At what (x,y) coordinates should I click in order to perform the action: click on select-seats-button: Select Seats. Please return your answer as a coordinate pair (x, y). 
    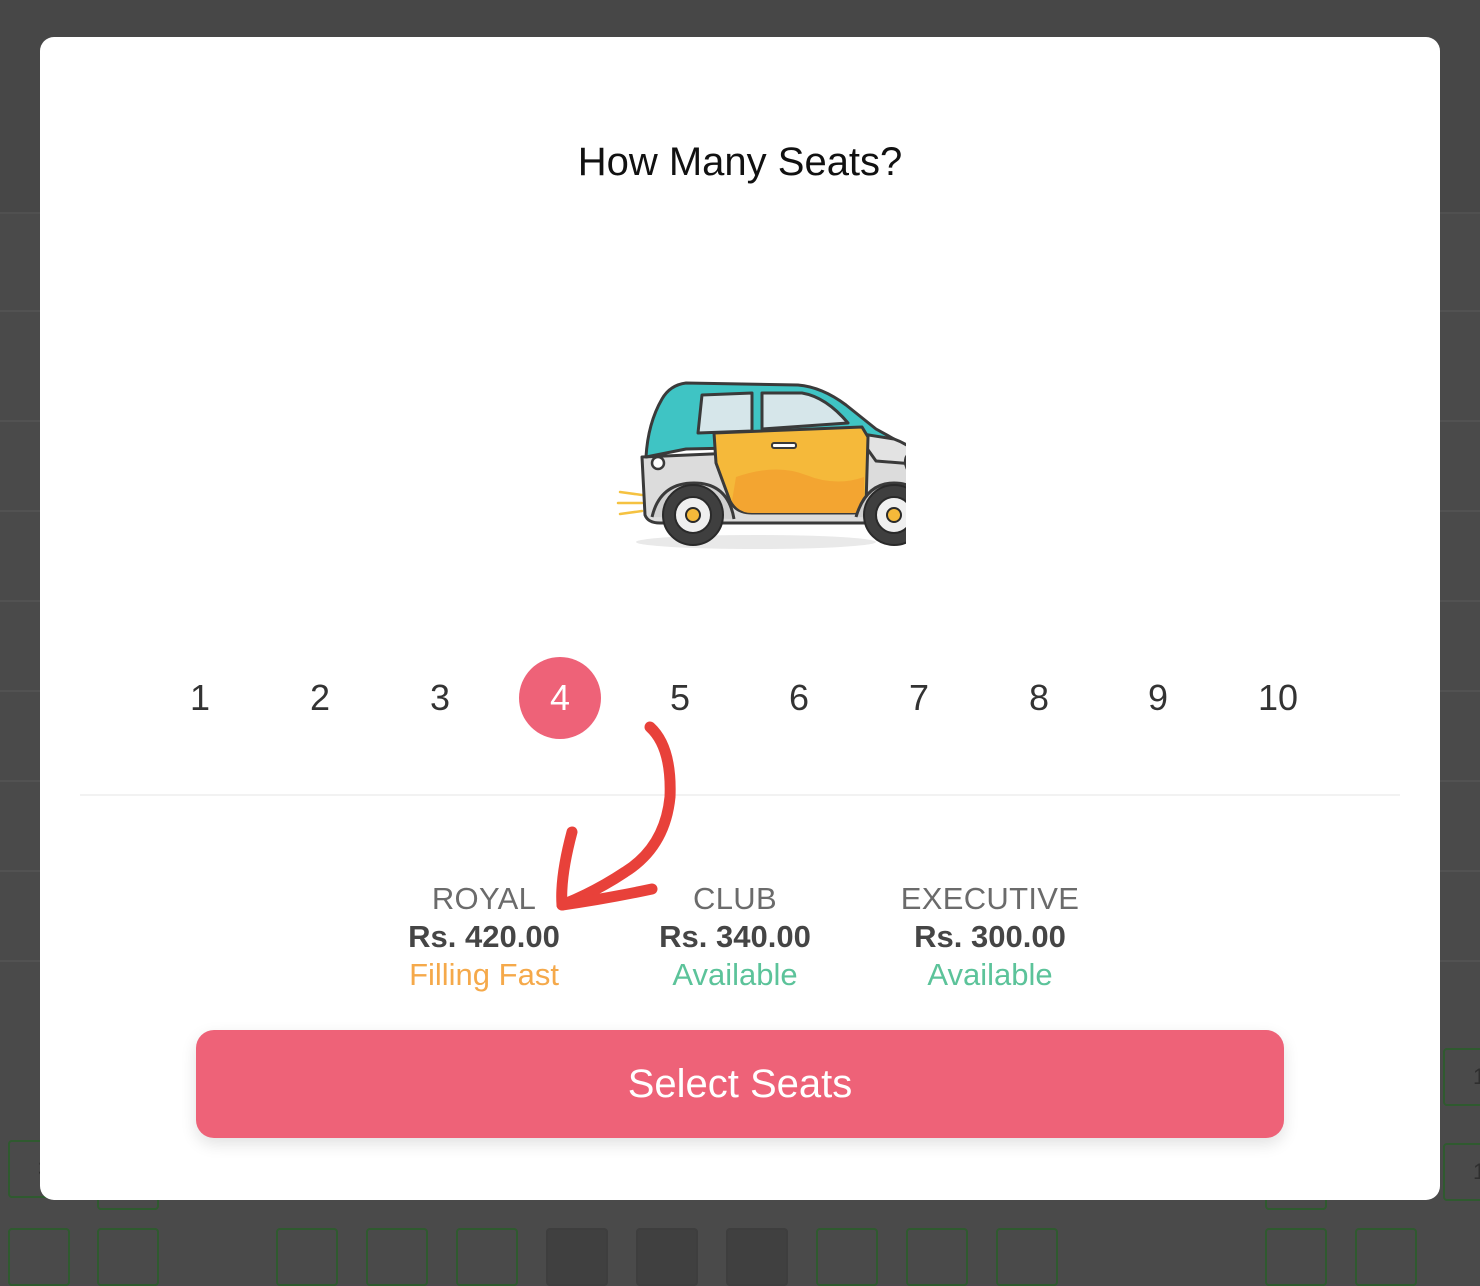
    Looking at the image, I should click on (740, 1084).